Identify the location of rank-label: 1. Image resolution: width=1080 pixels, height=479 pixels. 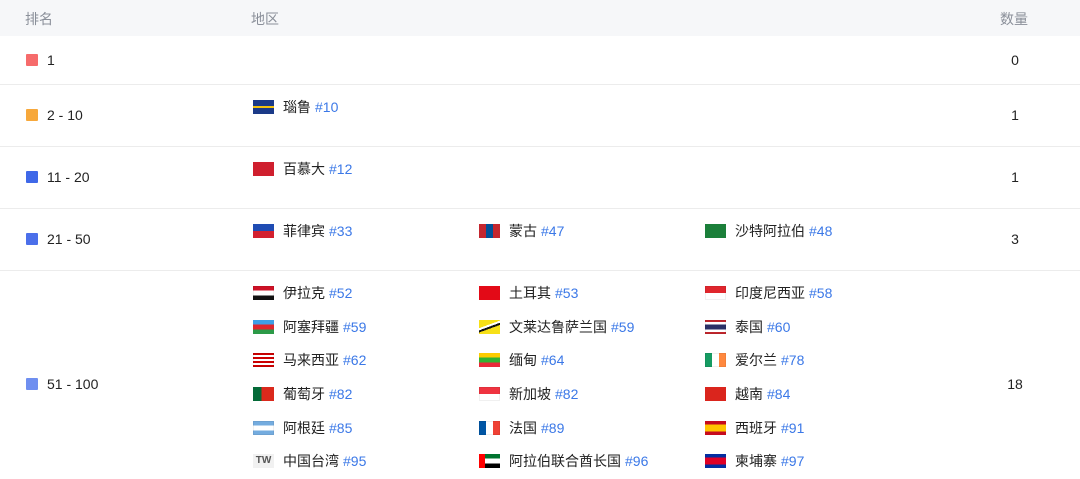
(51, 60).